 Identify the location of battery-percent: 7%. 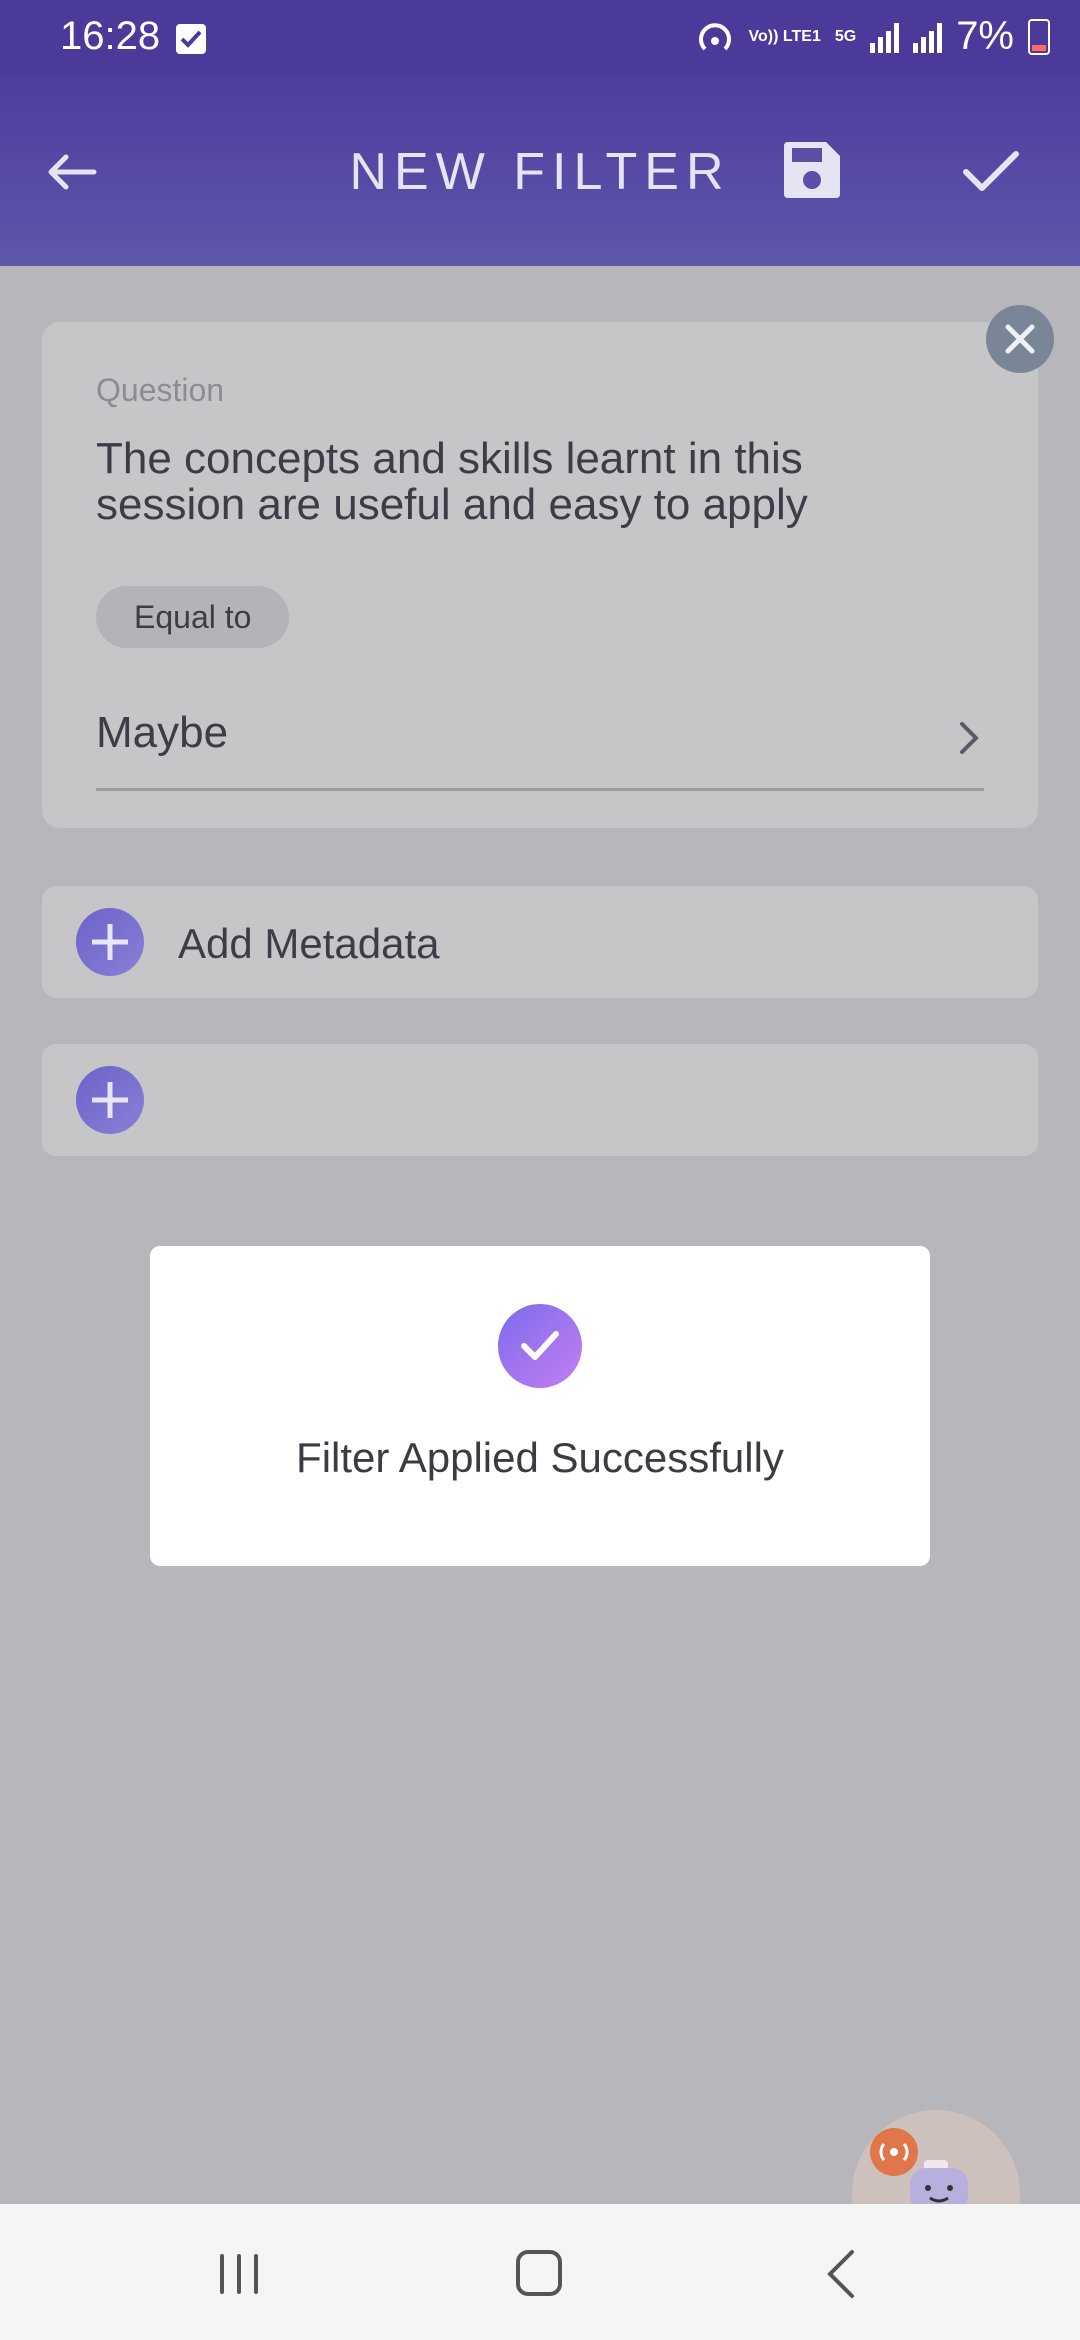
(985, 36).